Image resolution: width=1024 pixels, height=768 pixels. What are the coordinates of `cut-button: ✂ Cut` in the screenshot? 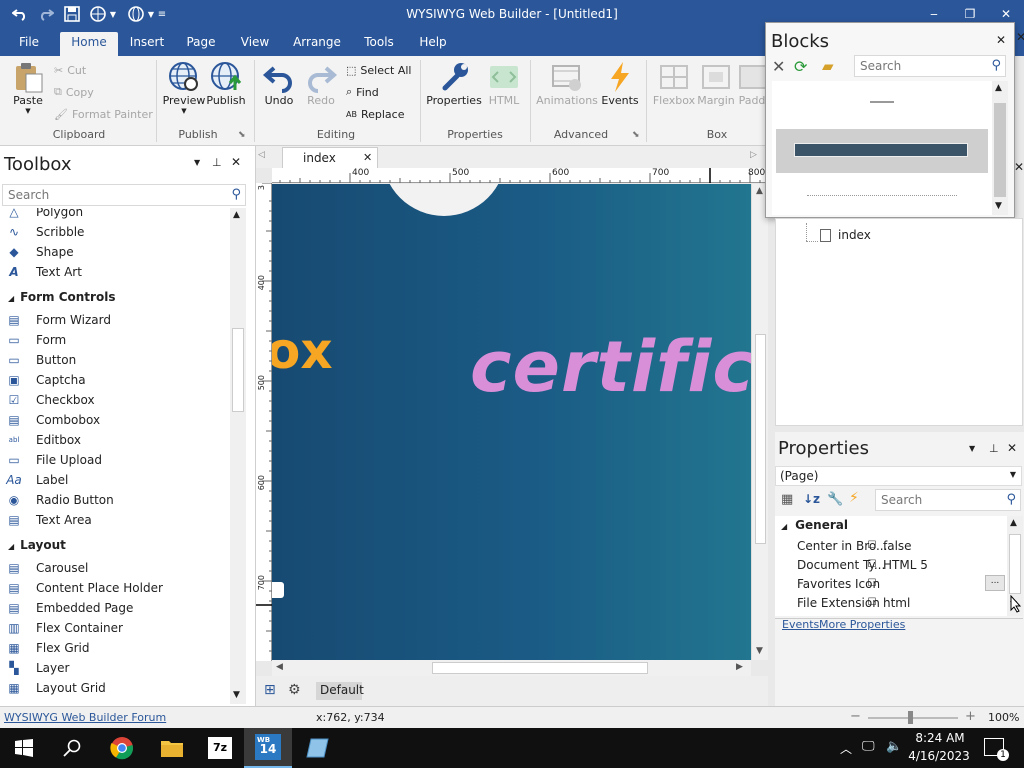 It's located at (70, 70).